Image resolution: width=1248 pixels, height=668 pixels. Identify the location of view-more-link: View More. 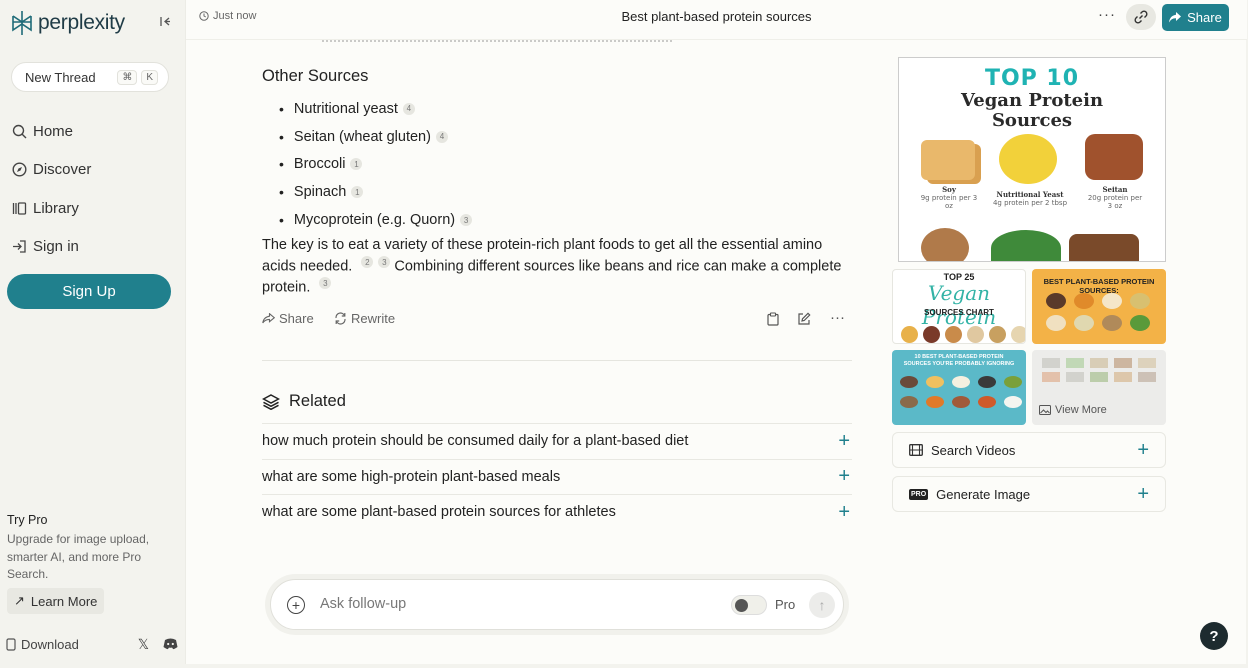
(1073, 410).